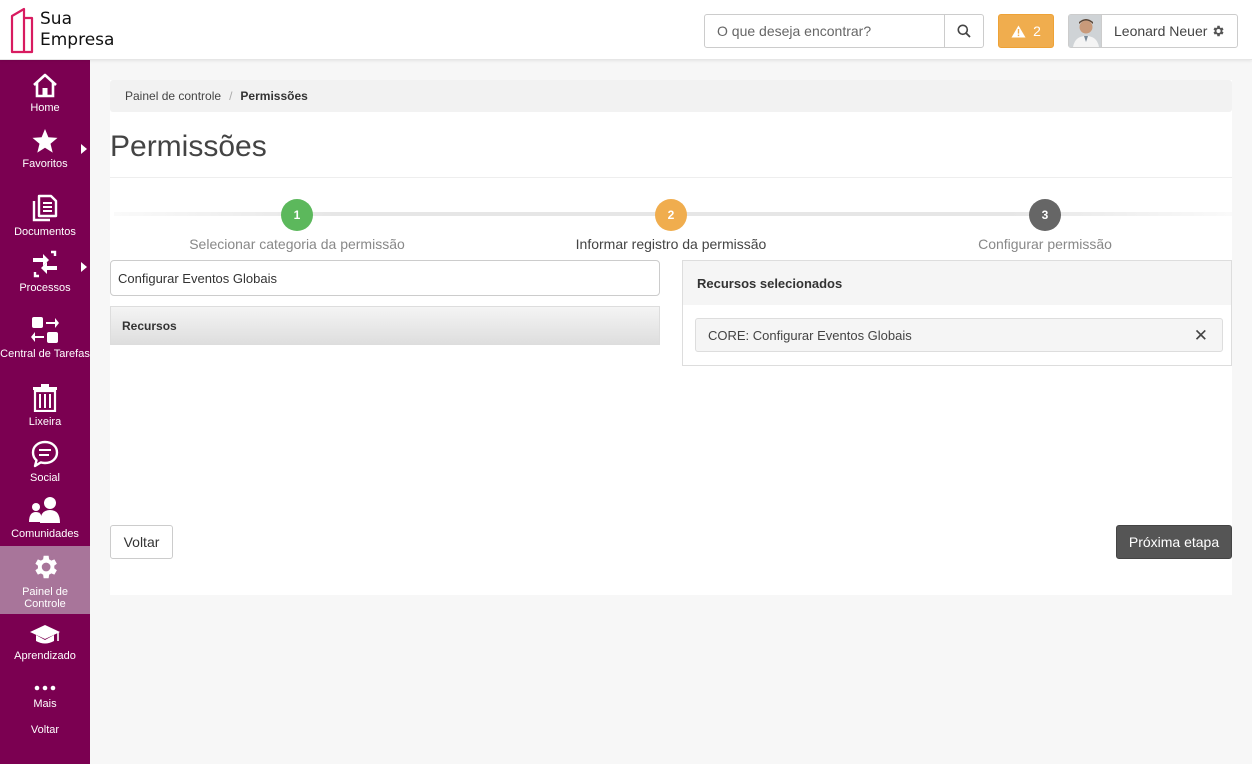 This screenshot has height=764, width=1252. What do you see at coordinates (45, 598) in the screenshot?
I see `sidebar-item-label: Painel de Controle` at bounding box center [45, 598].